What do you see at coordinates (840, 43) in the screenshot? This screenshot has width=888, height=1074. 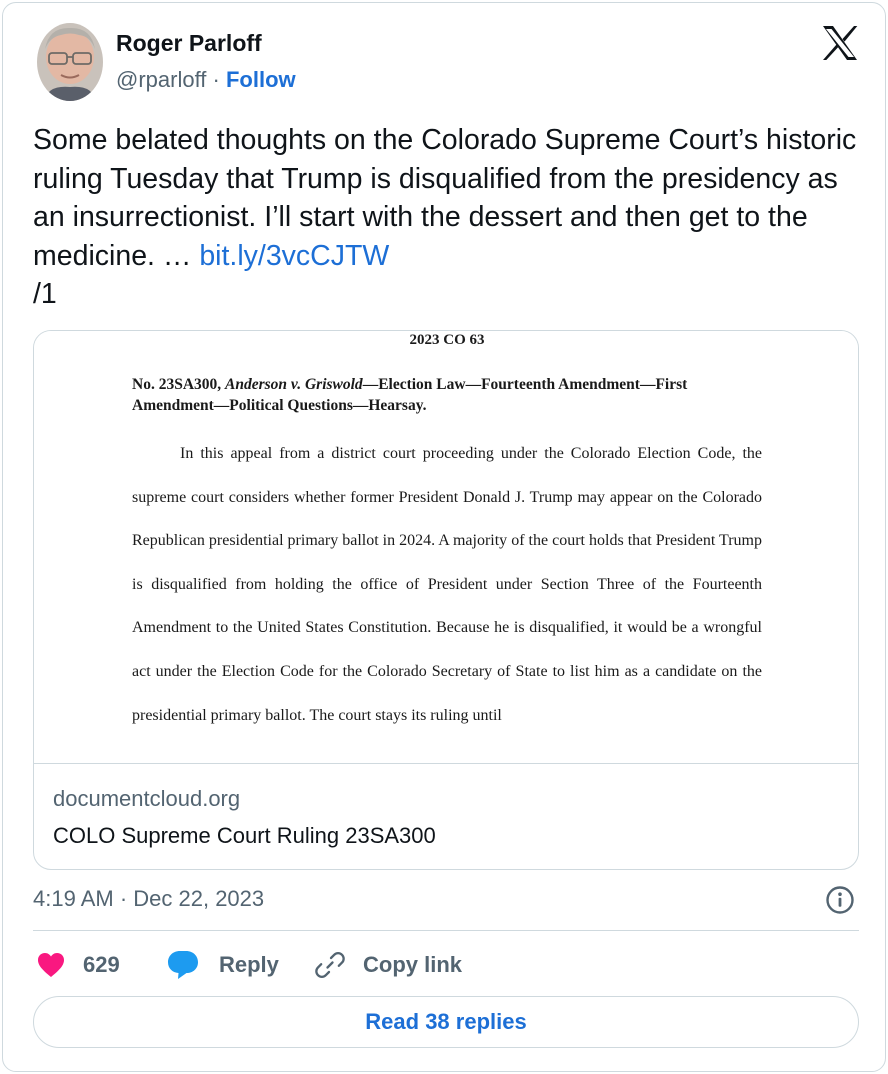 I see `x-logo-icon` at bounding box center [840, 43].